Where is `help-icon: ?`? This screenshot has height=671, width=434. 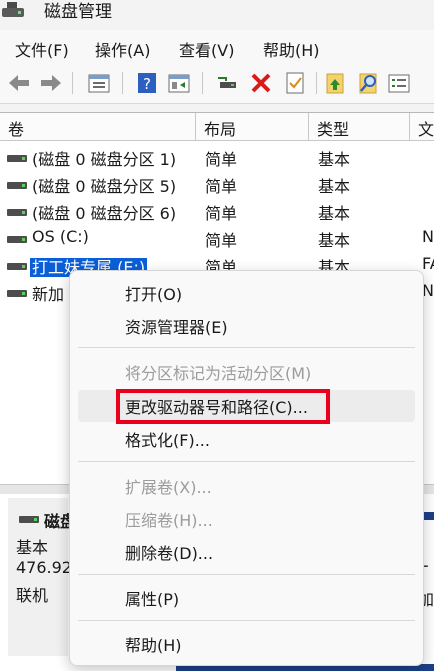 help-icon: ? is located at coordinates (147, 83).